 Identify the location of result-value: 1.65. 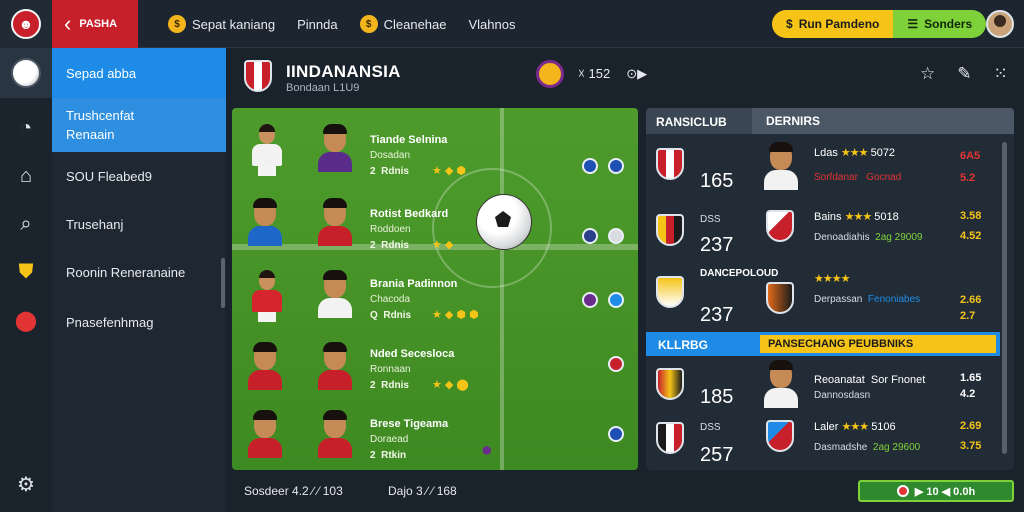
(971, 378).